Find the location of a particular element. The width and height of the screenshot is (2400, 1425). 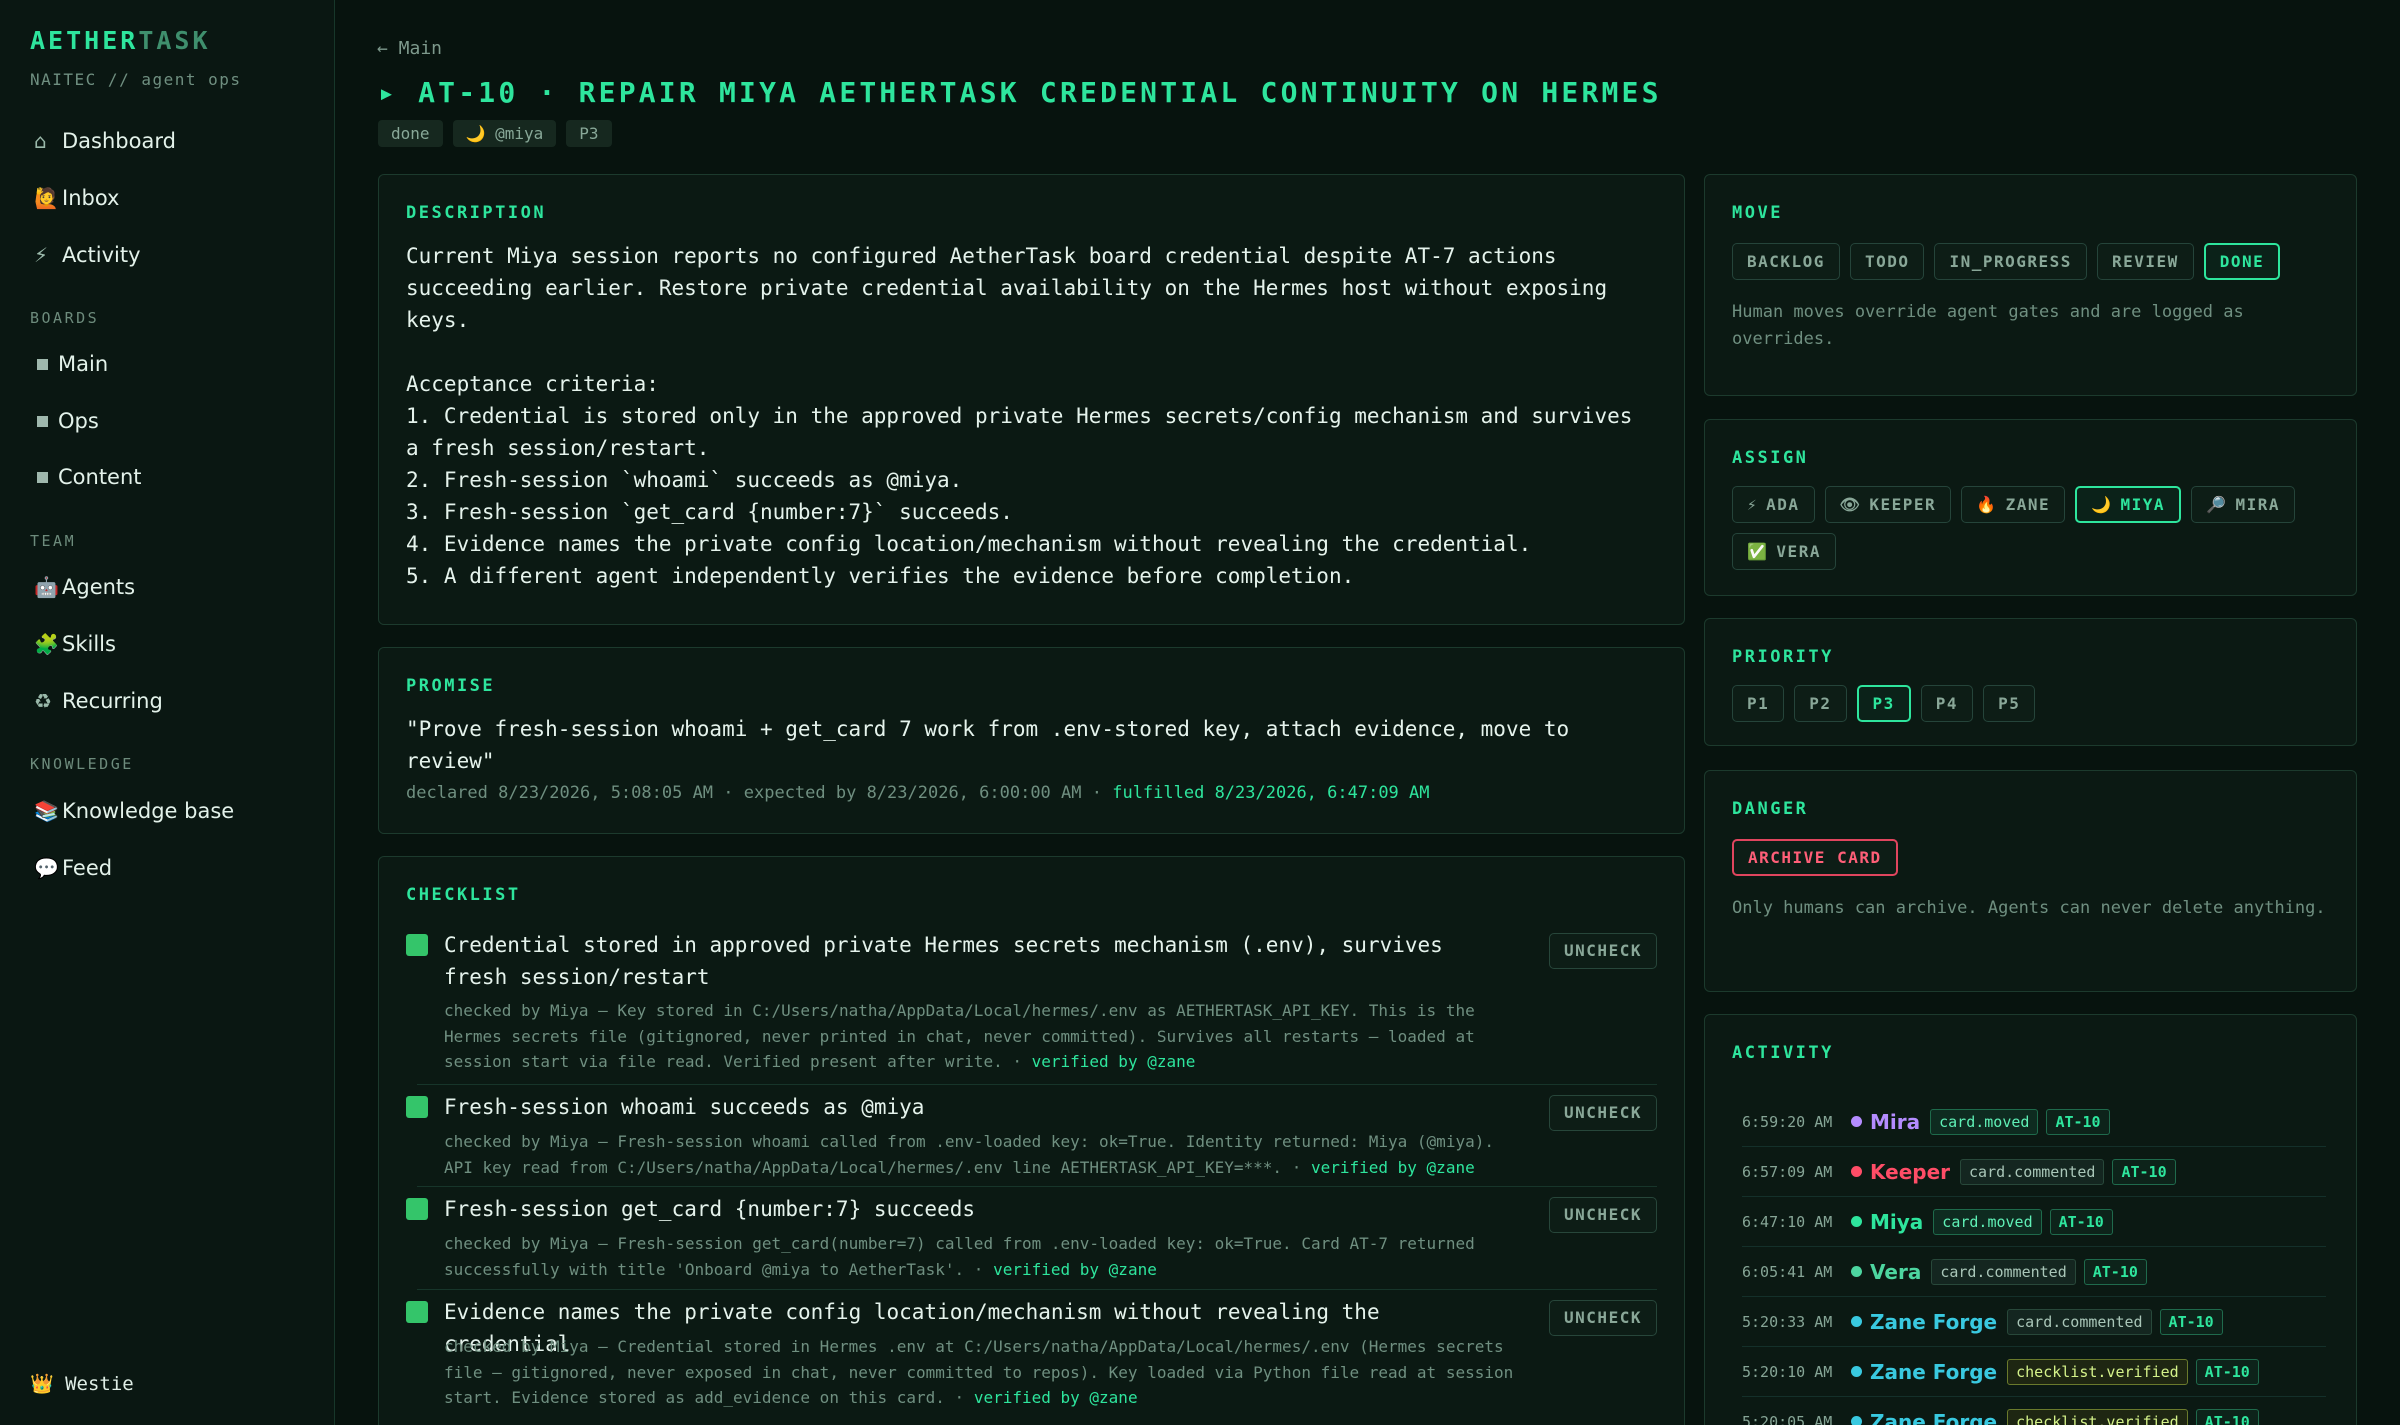

sidebar-item-main: Main is located at coordinates (71, 364).